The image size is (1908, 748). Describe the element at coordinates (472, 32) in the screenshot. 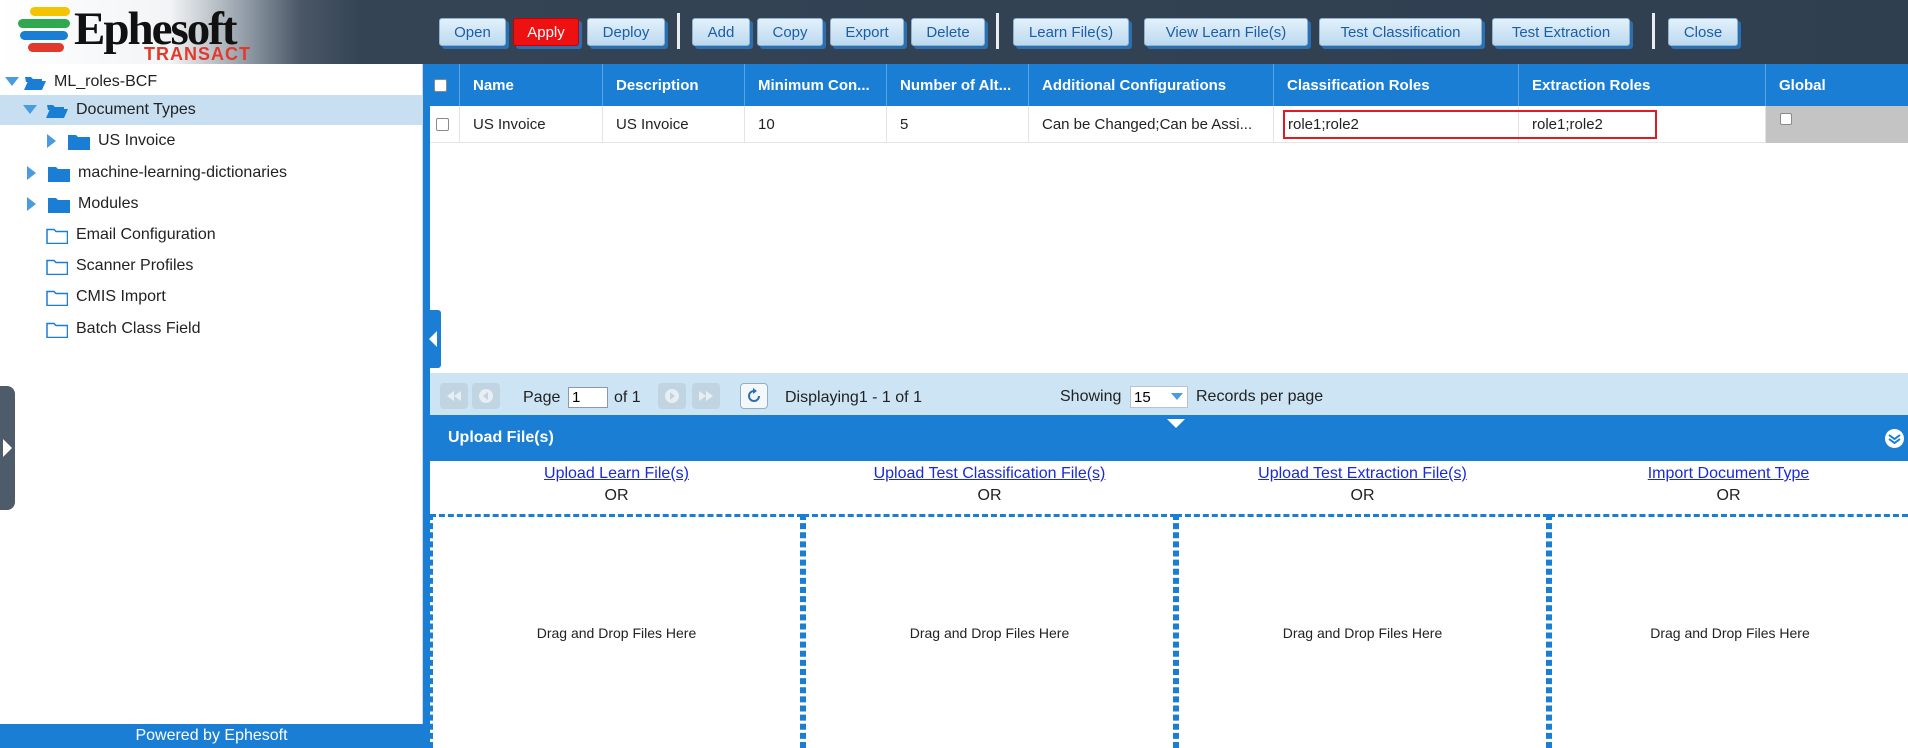

I see `open-button: Open` at that location.